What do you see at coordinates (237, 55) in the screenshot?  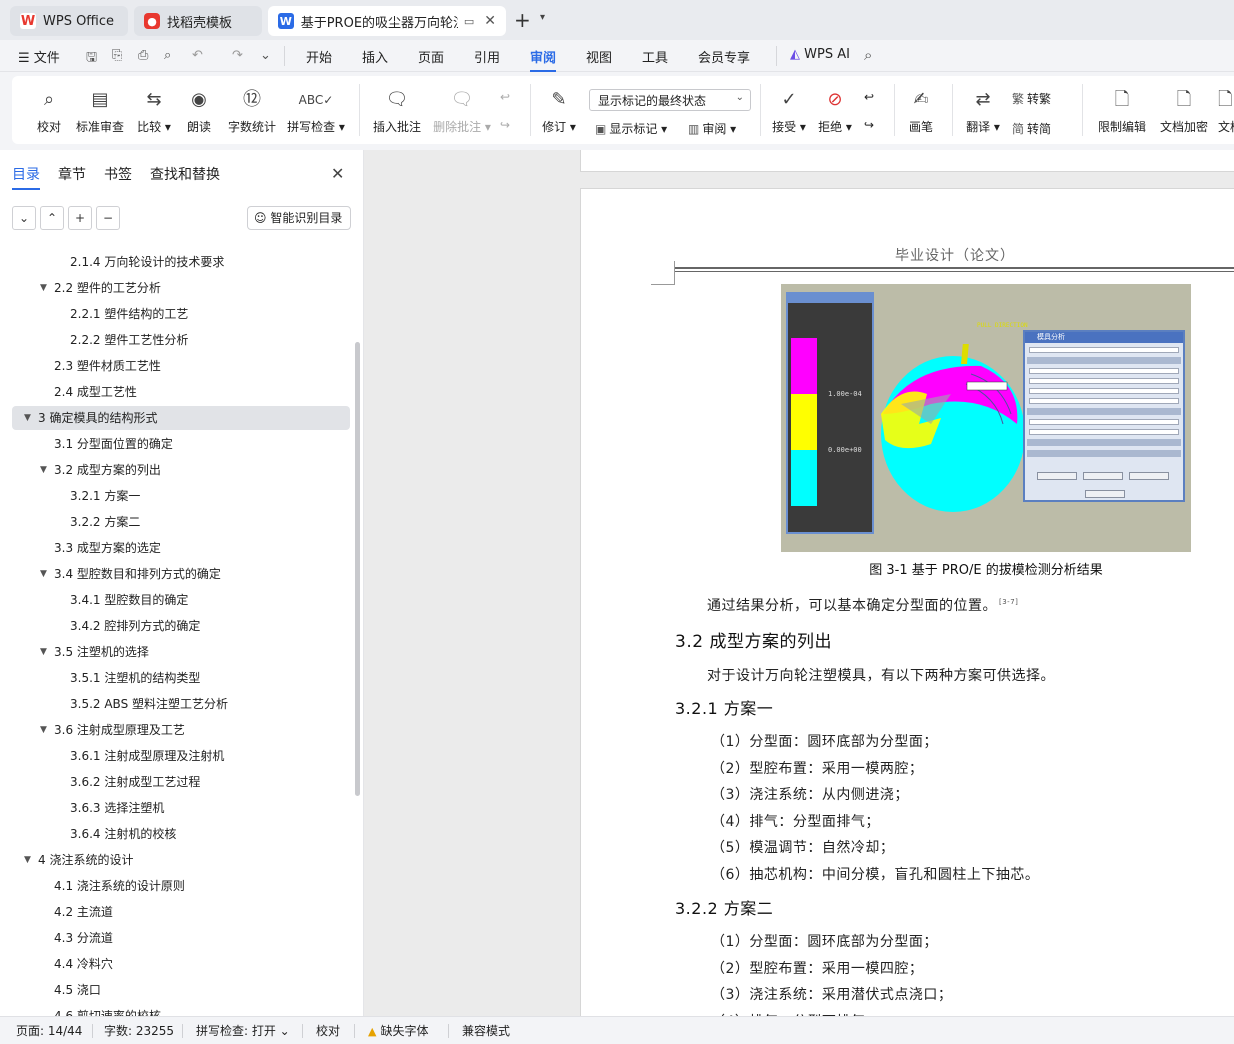 I see `redo-icon: ↷` at bounding box center [237, 55].